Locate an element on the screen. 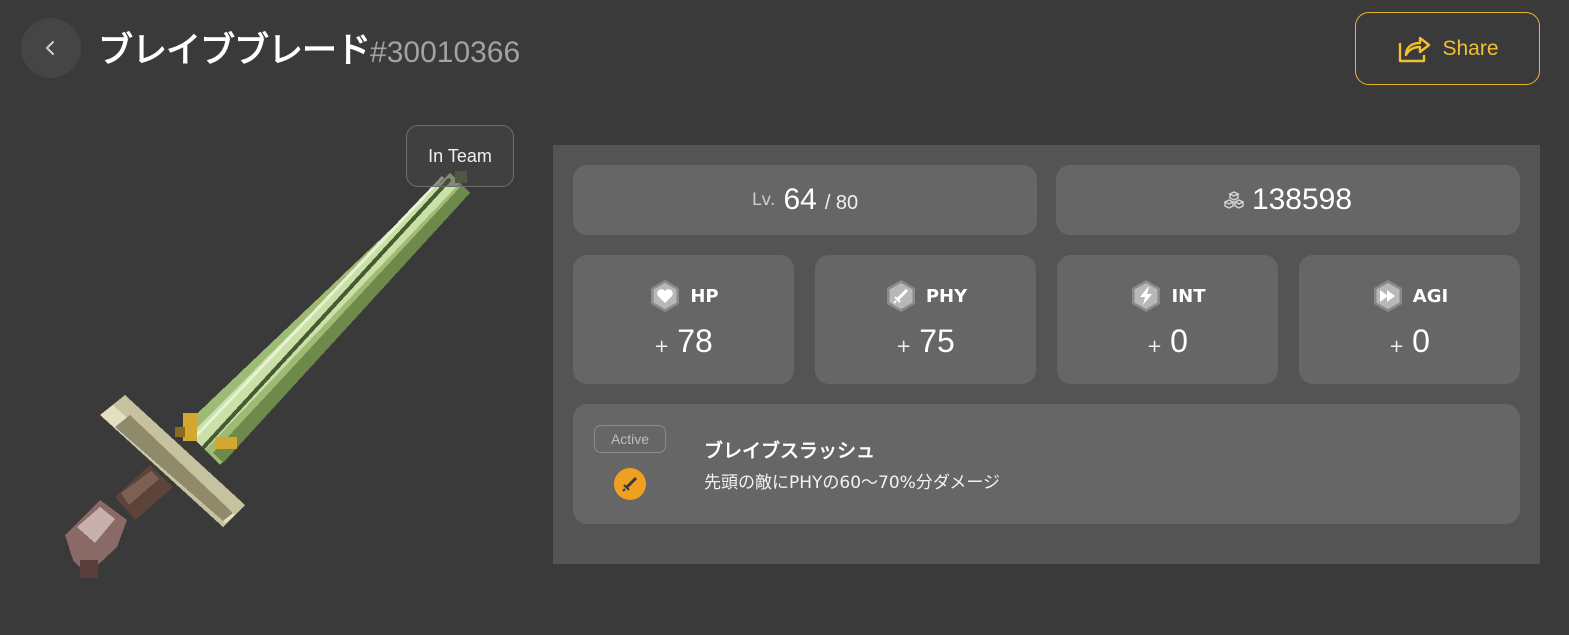  item-id: #30010366 is located at coordinates (445, 52).